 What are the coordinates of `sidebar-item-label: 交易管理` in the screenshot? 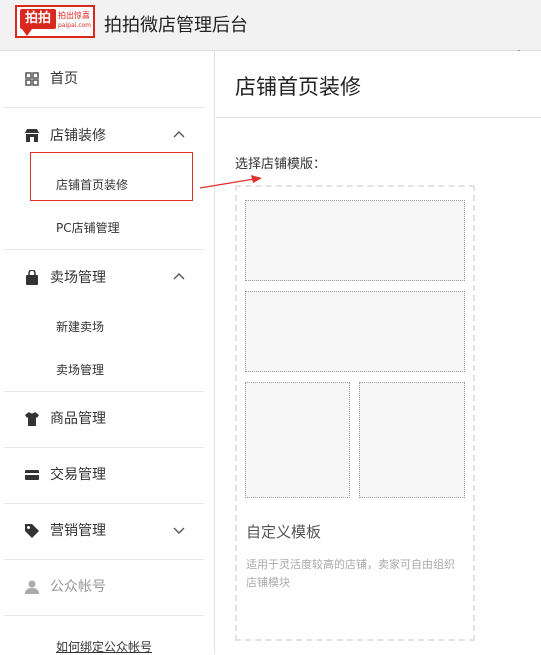 It's located at (78, 475).